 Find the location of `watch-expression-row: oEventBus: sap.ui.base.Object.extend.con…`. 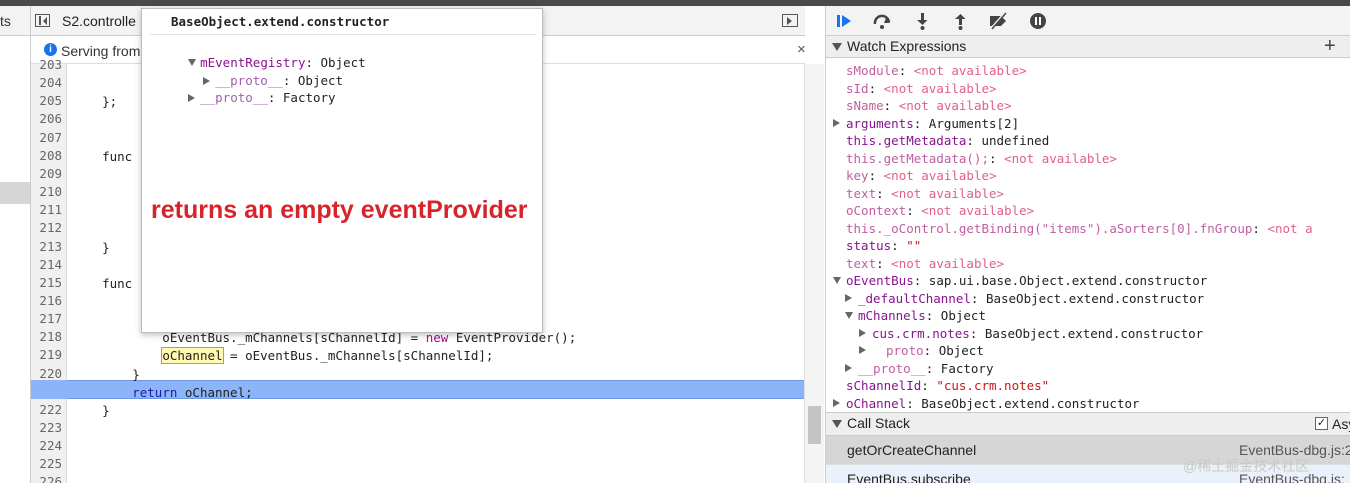

watch-expression-row: oEventBus: sap.ui.base.Object.extend.con… is located at coordinates (1026, 280).